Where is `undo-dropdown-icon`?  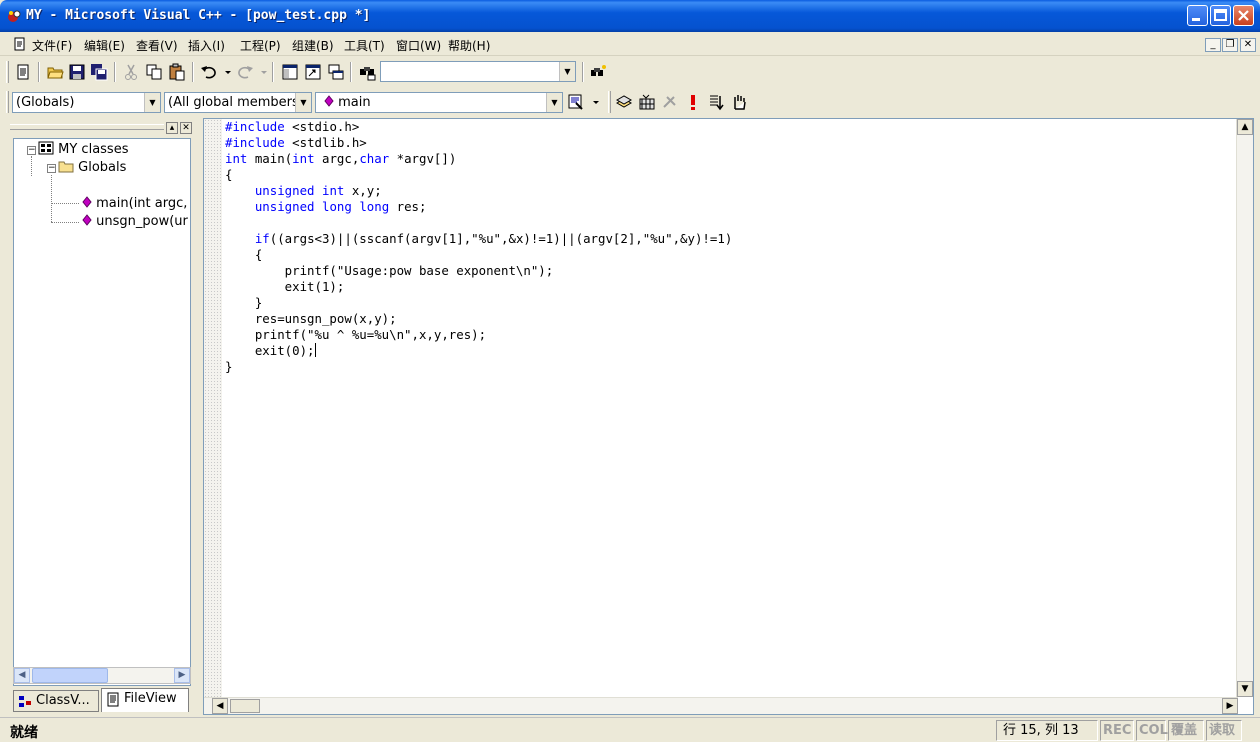 undo-dropdown-icon is located at coordinates (225, 72).